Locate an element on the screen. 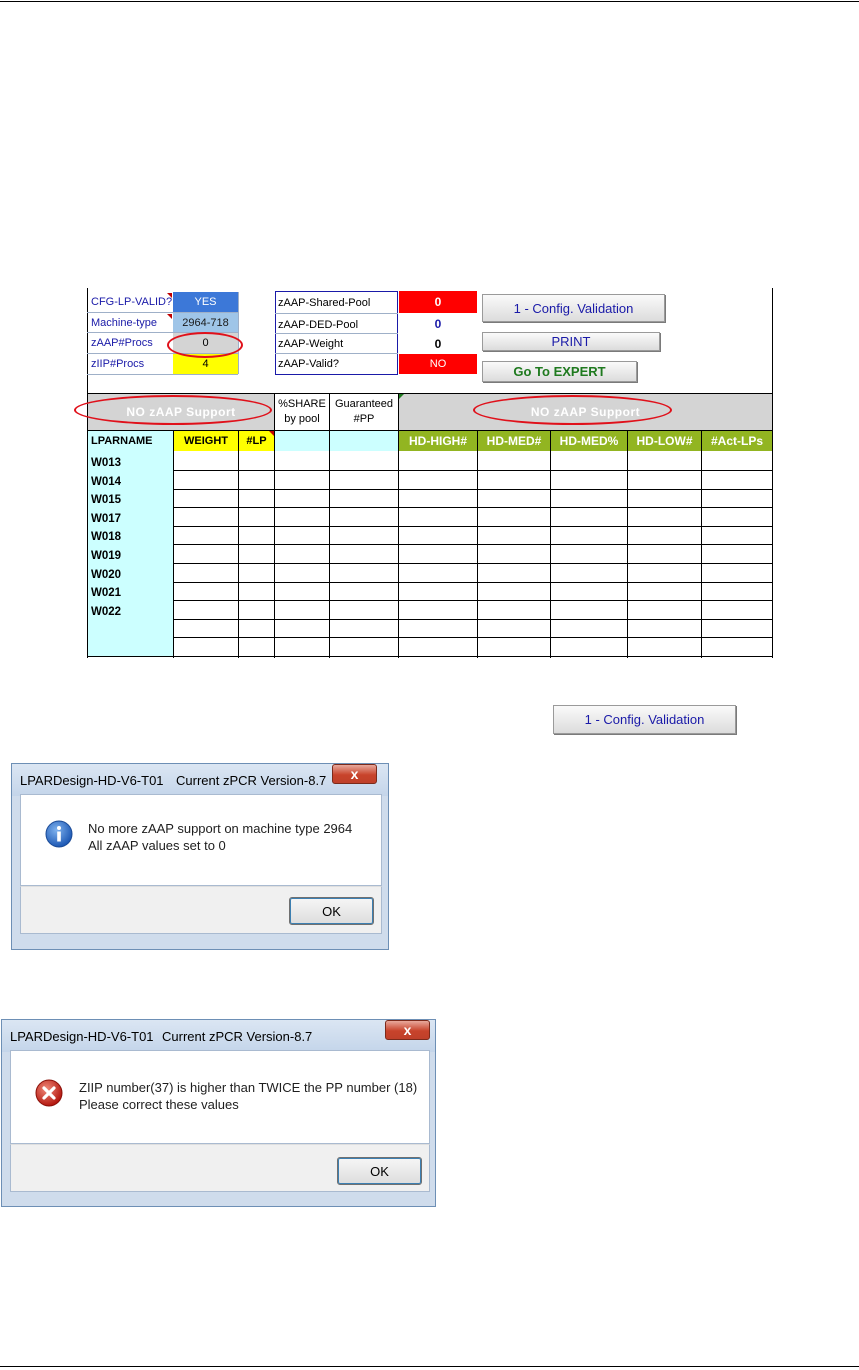  lparname-cell: W020 is located at coordinates (130, 572).